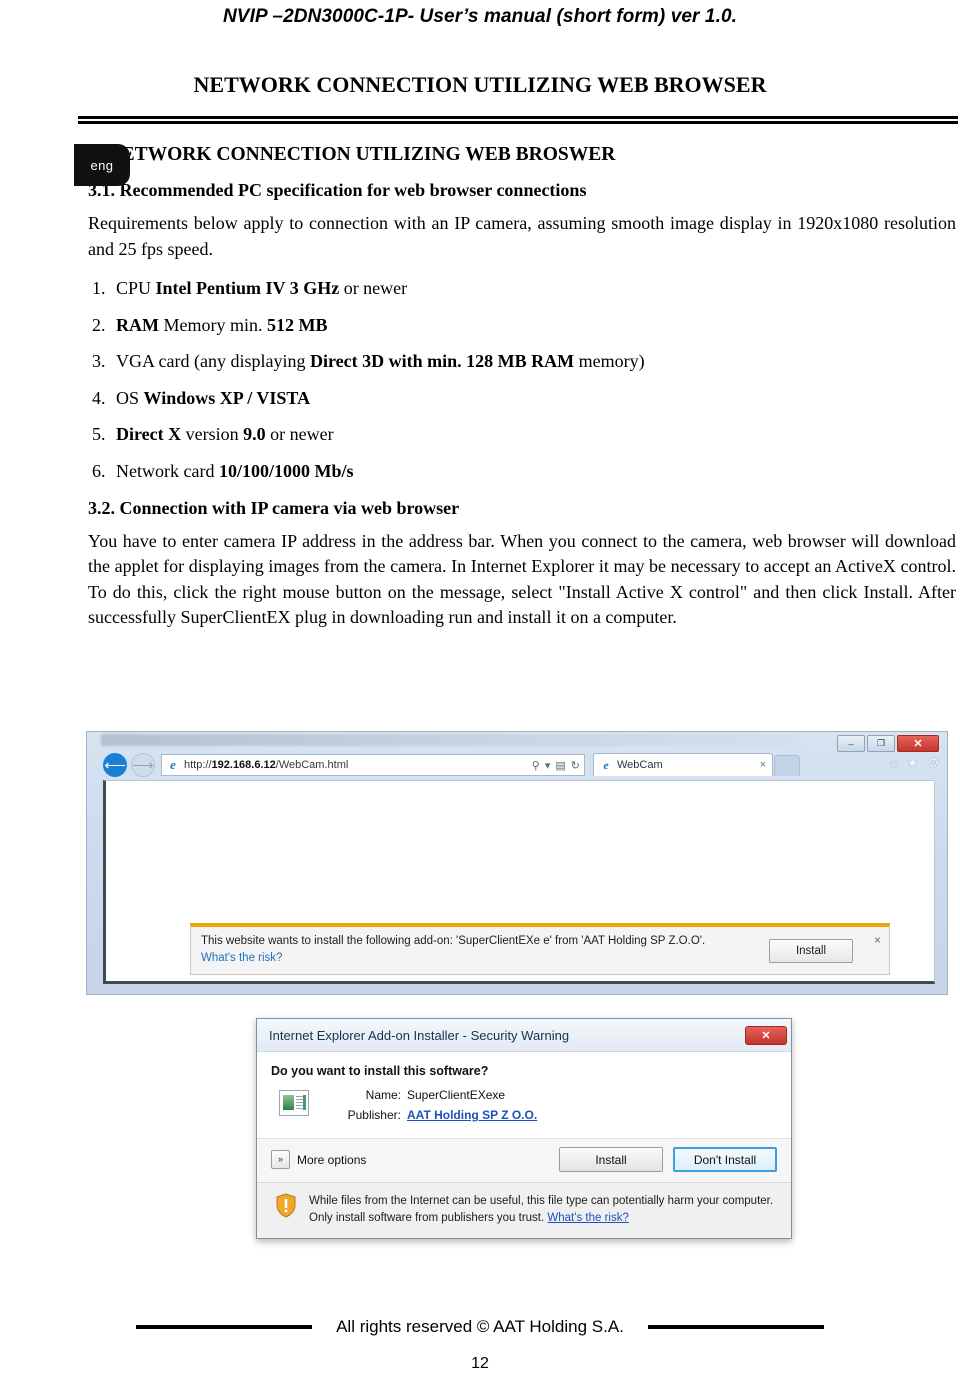 This screenshot has height=1389, width=960. I want to click on page-title: NETWORK CONNECTION UTILIZING WEB BROWSER, so click(480, 84).